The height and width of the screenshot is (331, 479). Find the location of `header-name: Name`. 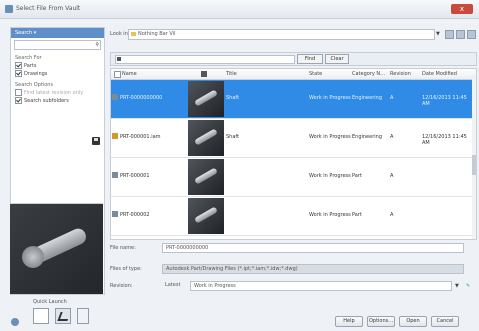

header-name: Name is located at coordinates (129, 74).